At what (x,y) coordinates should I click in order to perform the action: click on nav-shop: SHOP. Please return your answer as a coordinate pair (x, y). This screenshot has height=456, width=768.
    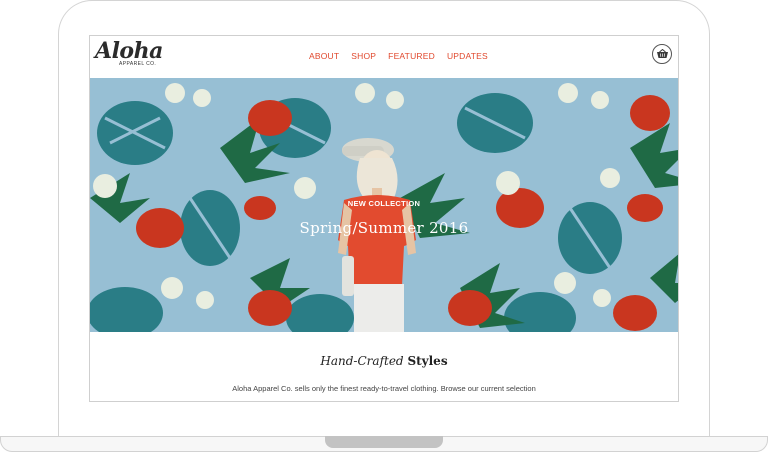
    Looking at the image, I should click on (363, 56).